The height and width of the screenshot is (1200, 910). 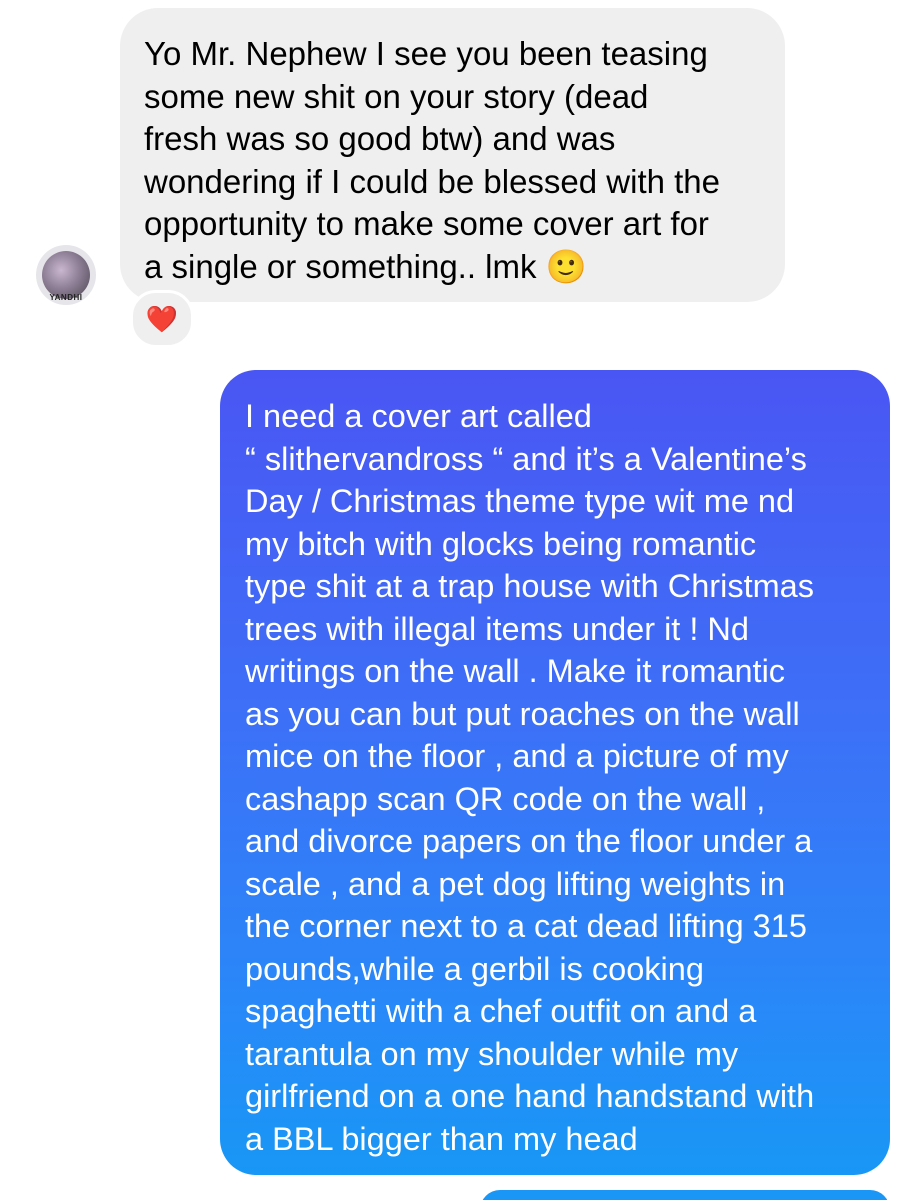 I want to click on heart-reaction: ❤️, so click(x=162, y=319).